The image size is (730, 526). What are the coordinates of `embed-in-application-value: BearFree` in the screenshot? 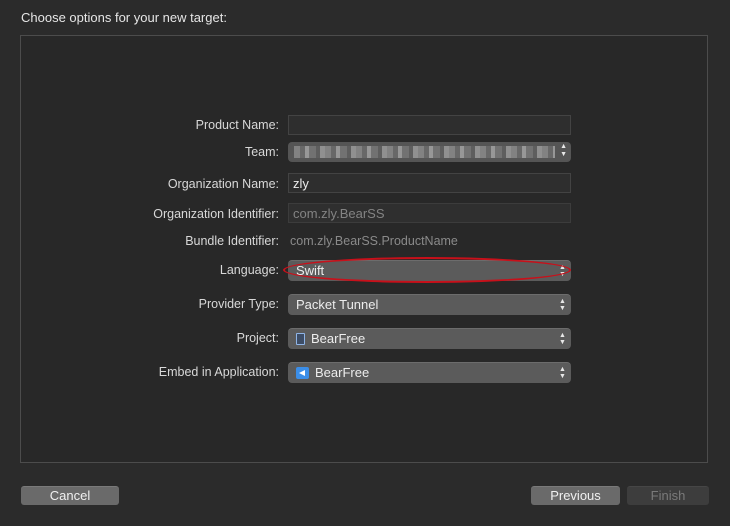 It's located at (342, 372).